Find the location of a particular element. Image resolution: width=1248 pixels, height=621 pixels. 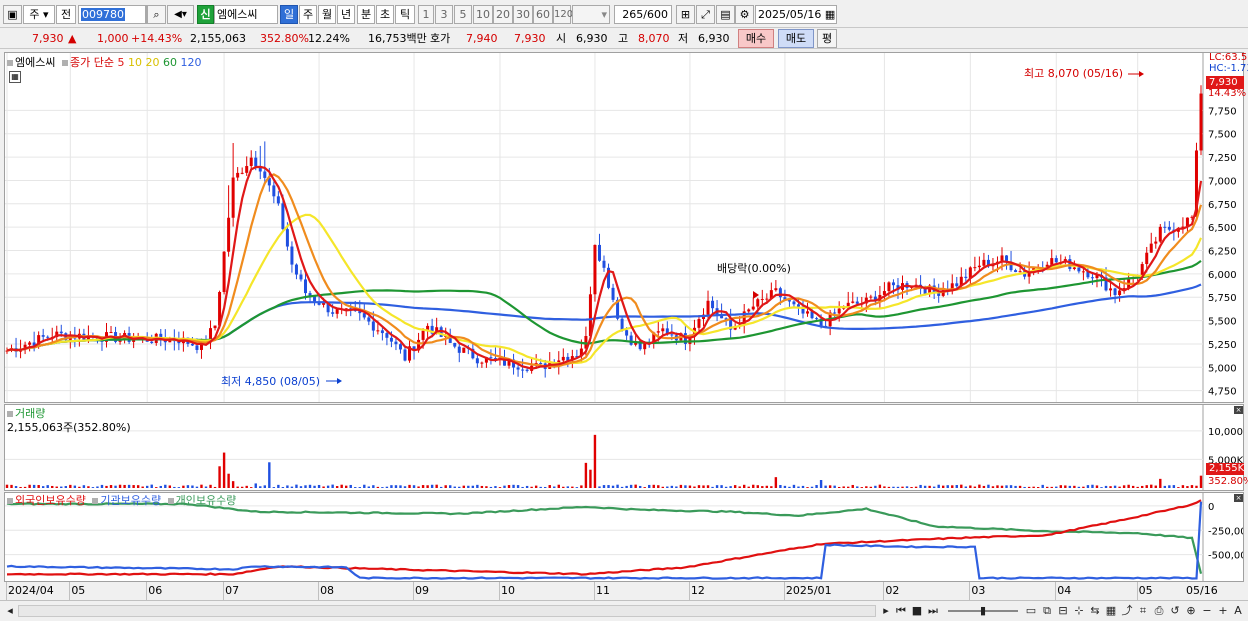

calendar-icon: ▦ is located at coordinates (830, 14).